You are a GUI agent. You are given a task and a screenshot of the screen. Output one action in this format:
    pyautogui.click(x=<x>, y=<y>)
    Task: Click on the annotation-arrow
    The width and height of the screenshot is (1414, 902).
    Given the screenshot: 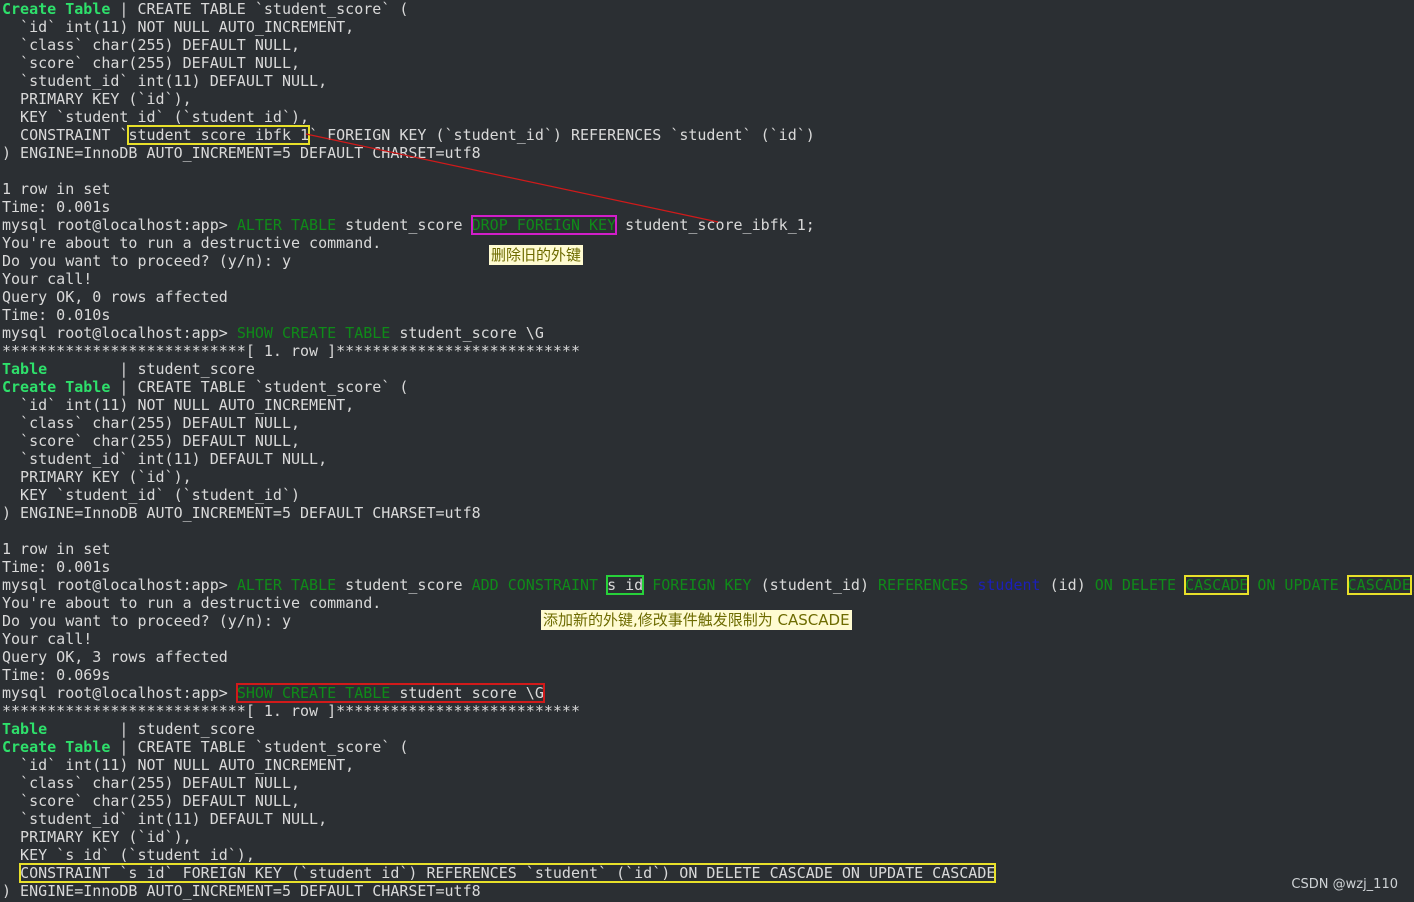 What is the action you would take?
    pyautogui.click(x=512, y=178)
    